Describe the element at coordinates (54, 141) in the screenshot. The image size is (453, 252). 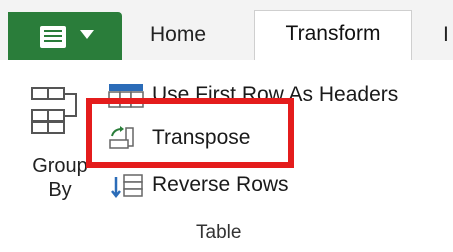
I see `group-by-button: Group By` at that location.